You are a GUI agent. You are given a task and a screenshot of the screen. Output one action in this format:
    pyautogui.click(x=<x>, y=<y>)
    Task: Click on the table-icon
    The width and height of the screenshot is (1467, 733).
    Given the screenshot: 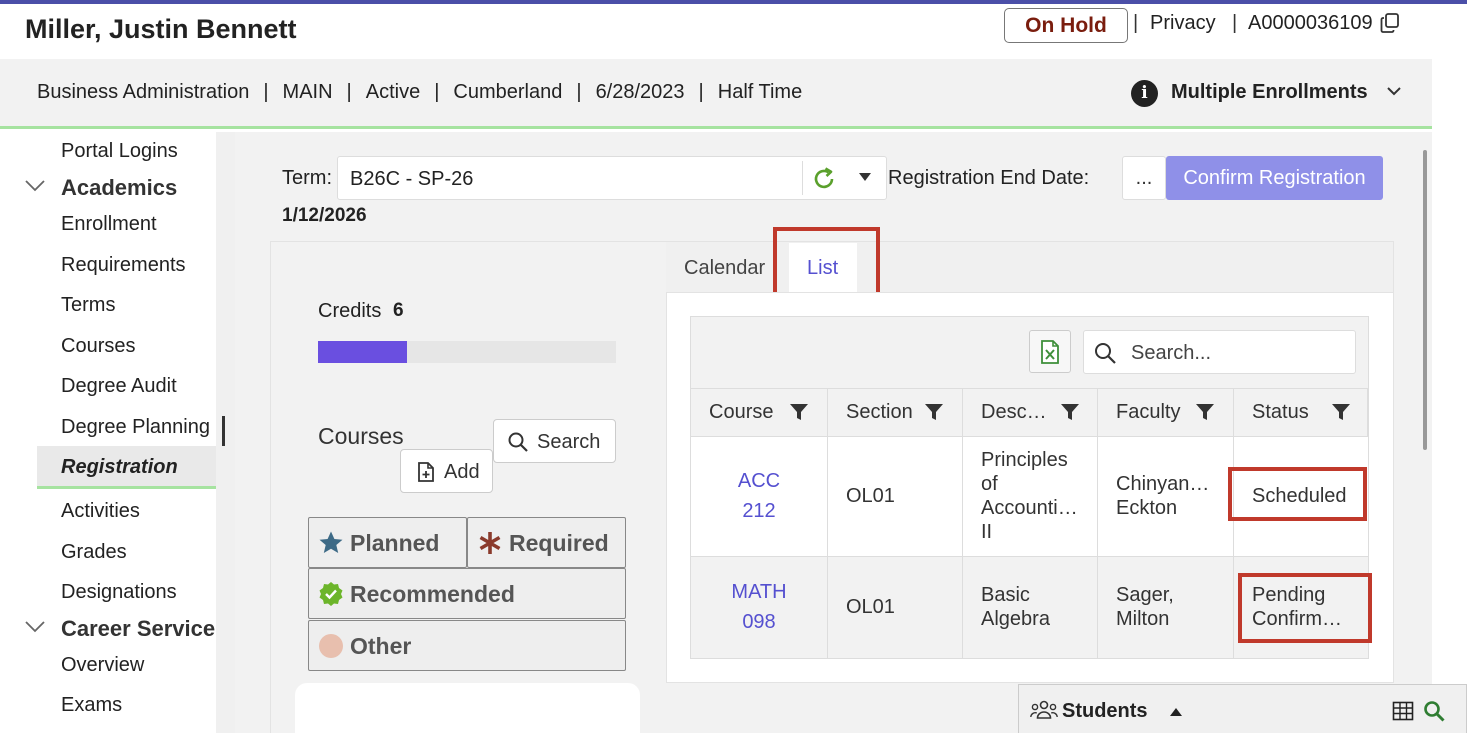 What is the action you would take?
    pyautogui.click(x=1403, y=711)
    